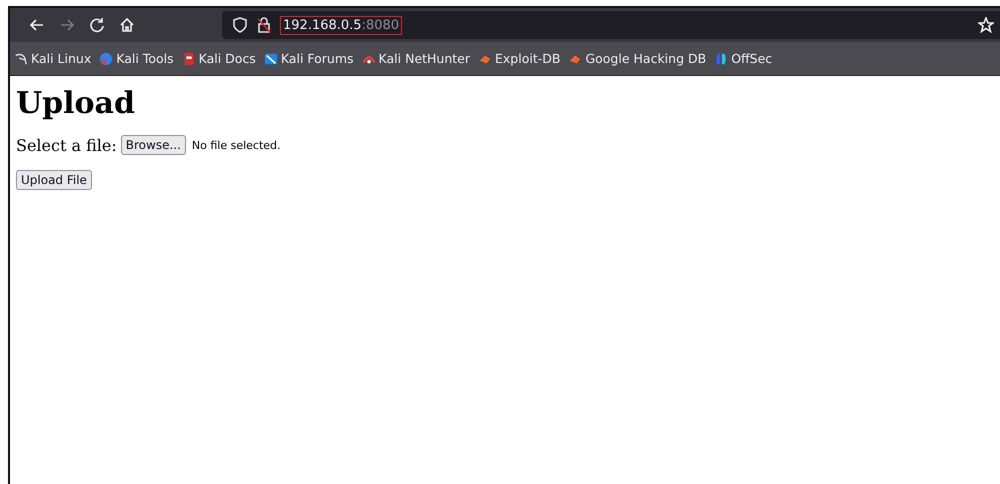  Describe the element at coordinates (986, 25) in the screenshot. I see `bookmark-star-icon` at that location.